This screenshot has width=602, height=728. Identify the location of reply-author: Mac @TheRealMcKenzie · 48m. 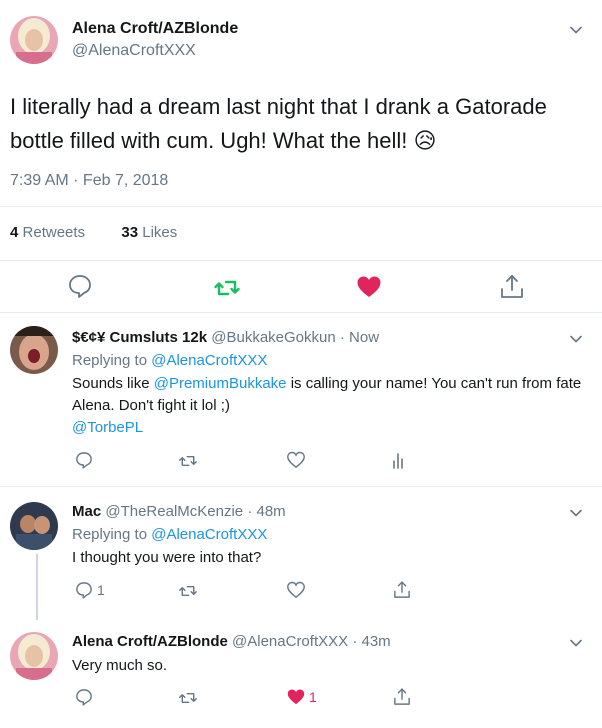
(179, 511).